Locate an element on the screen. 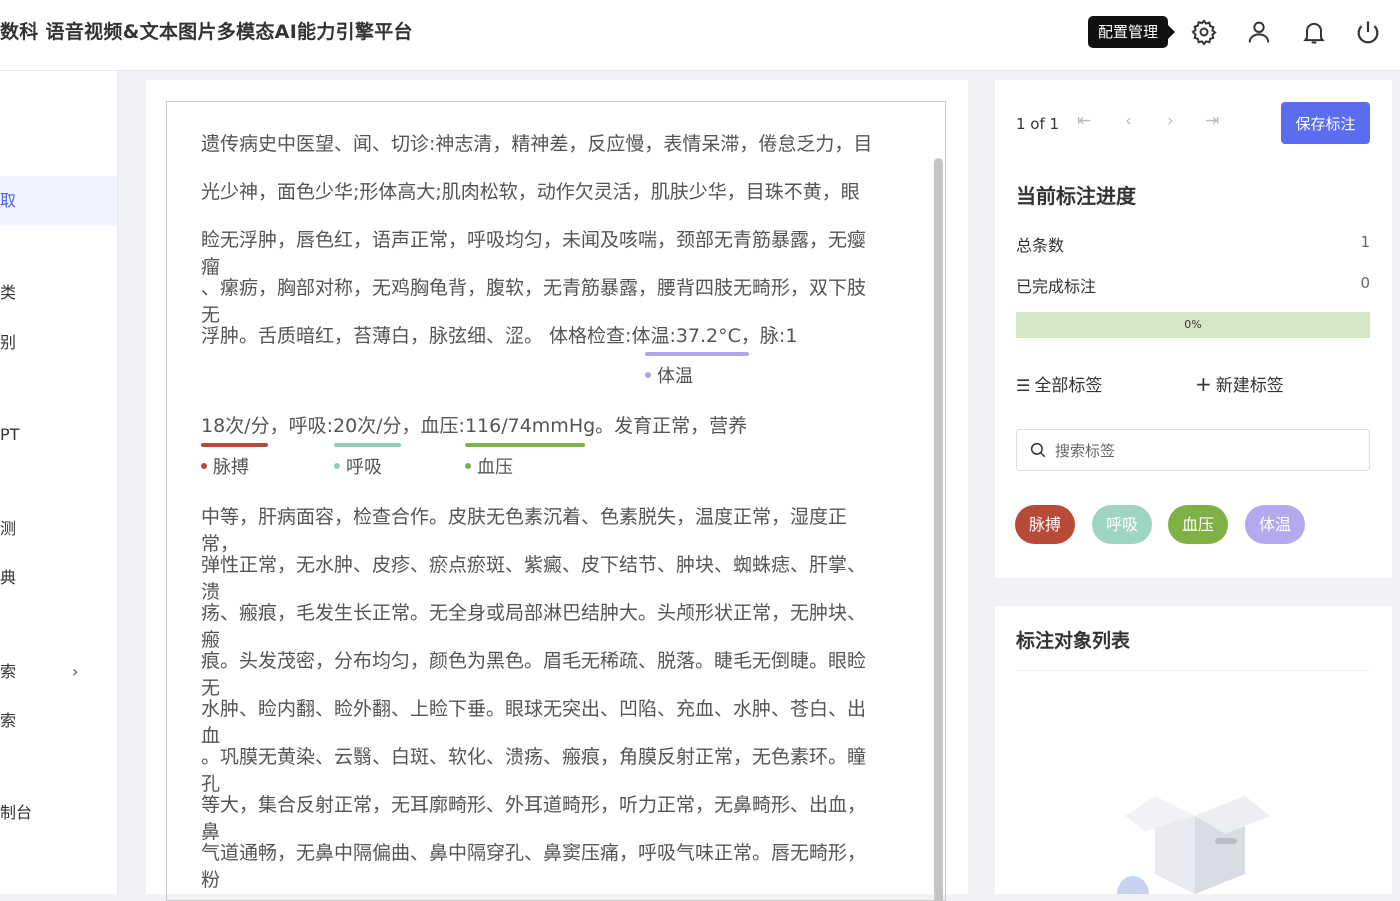 The image size is (1400, 901). sidebar-item-8: 制台 is located at coordinates (58, 813).